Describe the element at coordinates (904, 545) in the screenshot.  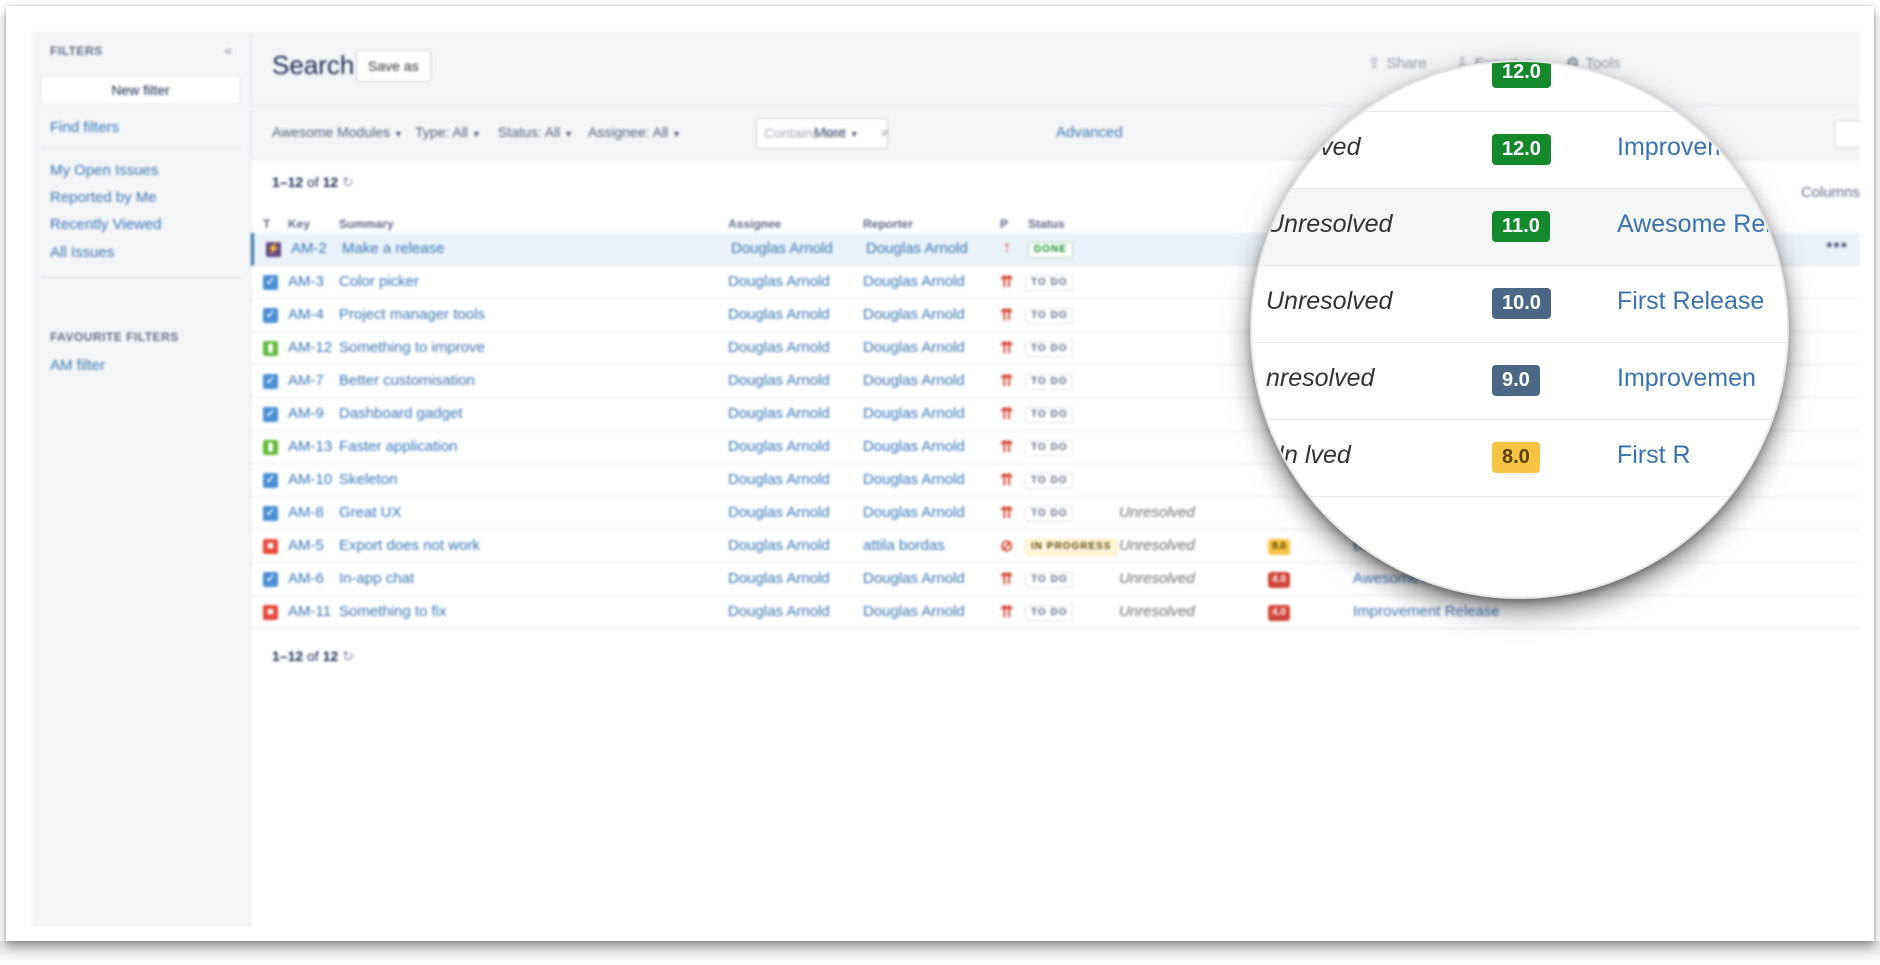
I see `reporter-link: attila bordas` at that location.